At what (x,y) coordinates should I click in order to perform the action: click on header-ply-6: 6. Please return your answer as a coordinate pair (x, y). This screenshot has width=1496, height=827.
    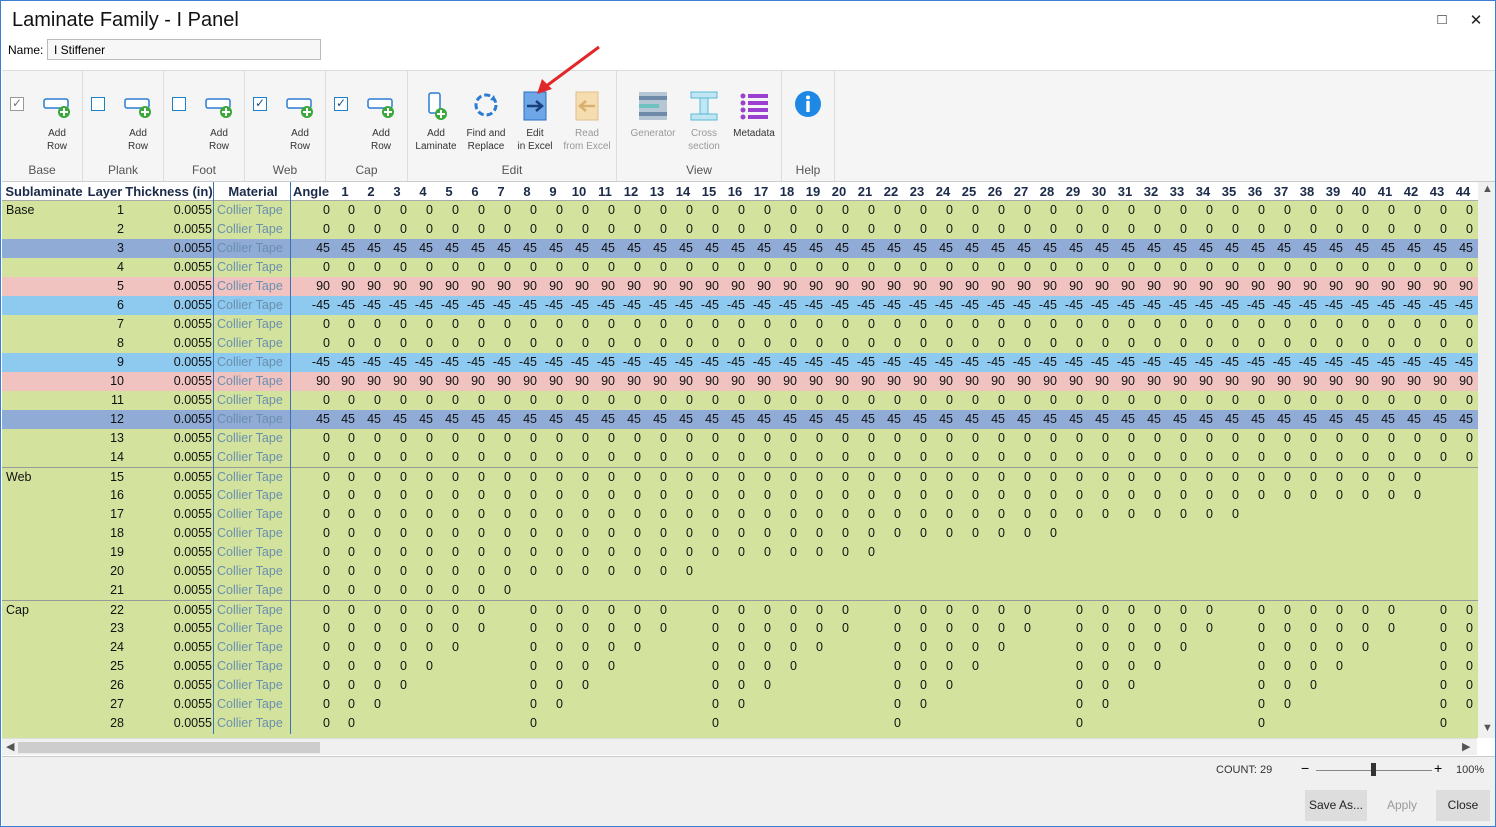
    Looking at the image, I should click on (475, 191).